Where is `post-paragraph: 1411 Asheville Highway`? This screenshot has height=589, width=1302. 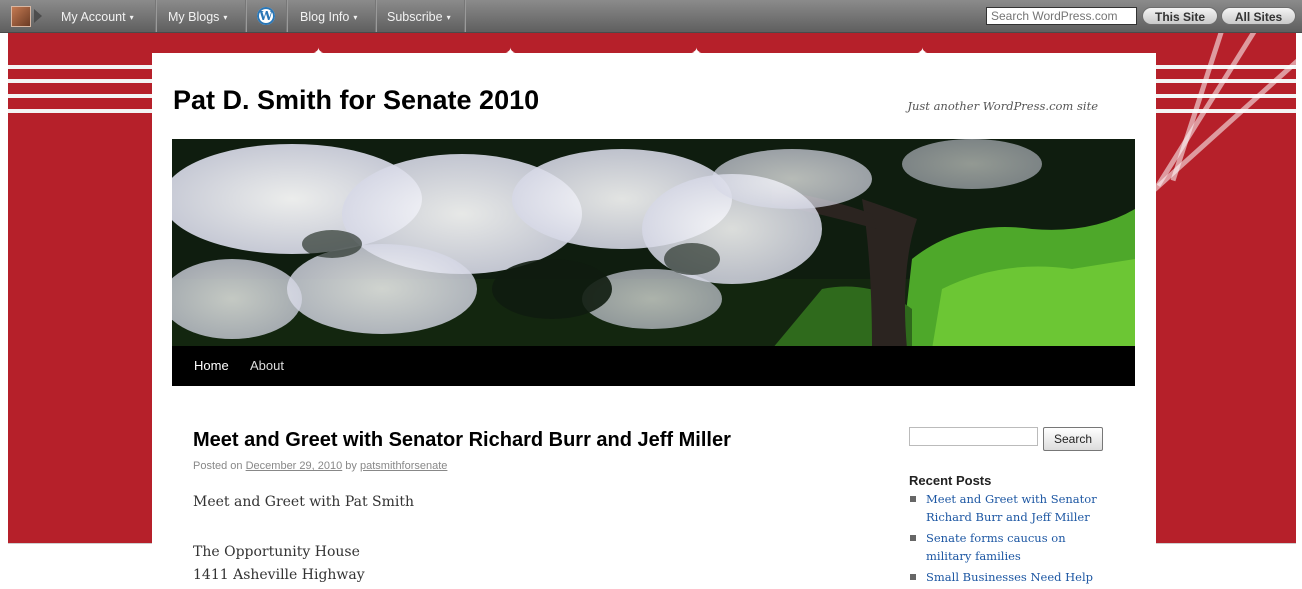
post-paragraph: 1411 Asheville Highway is located at coordinates (279, 575).